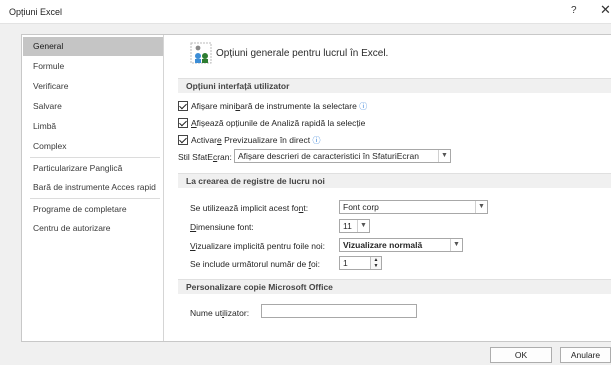 The width and height of the screenshot is (611, 365). I want to click on default-view-label: Vizualizare implicită pentru foile noi:, so click(257, 246).